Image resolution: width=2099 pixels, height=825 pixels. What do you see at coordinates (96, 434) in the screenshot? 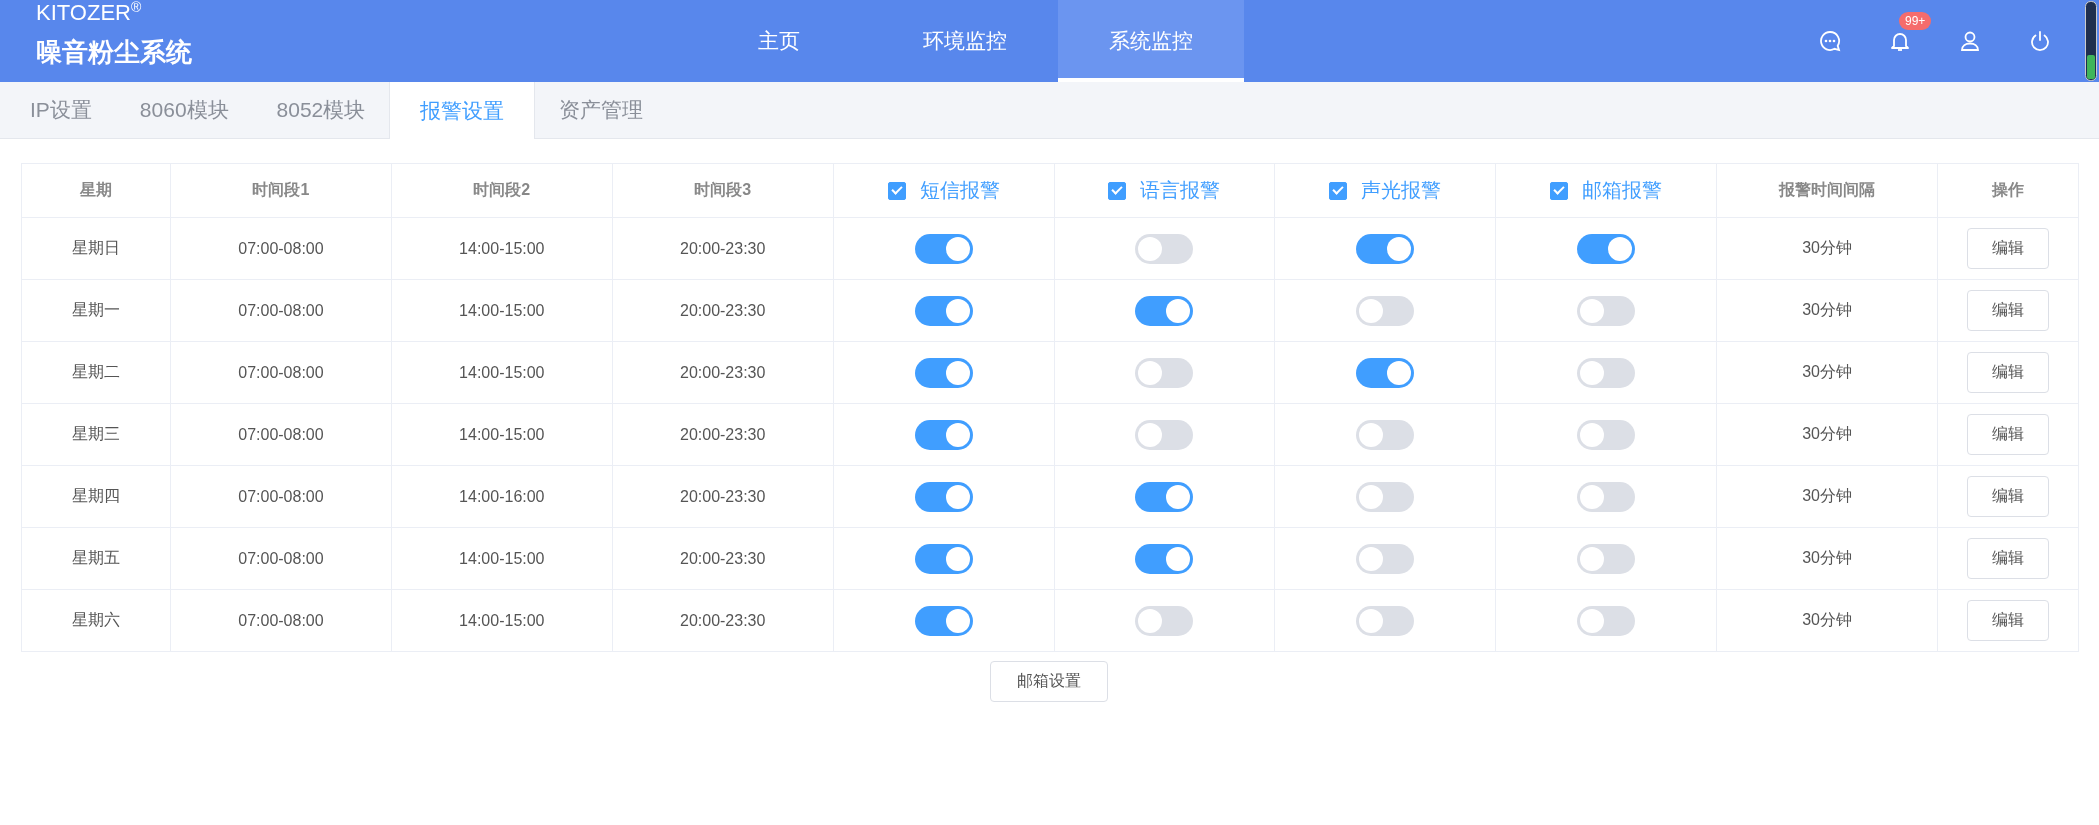
I see `table-cell: 星期三` at bounding box center [96, 434].